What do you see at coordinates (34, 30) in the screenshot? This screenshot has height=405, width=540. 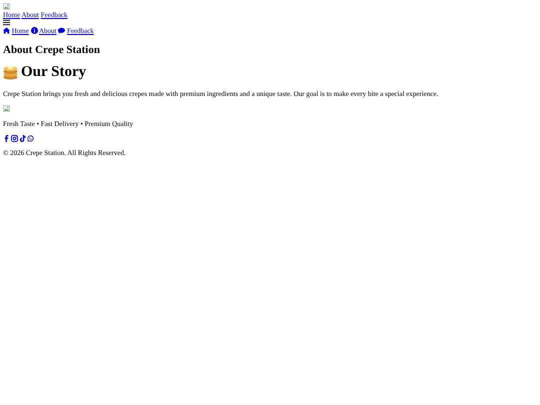 I see `info-icon` at bounding box center [34, 30].